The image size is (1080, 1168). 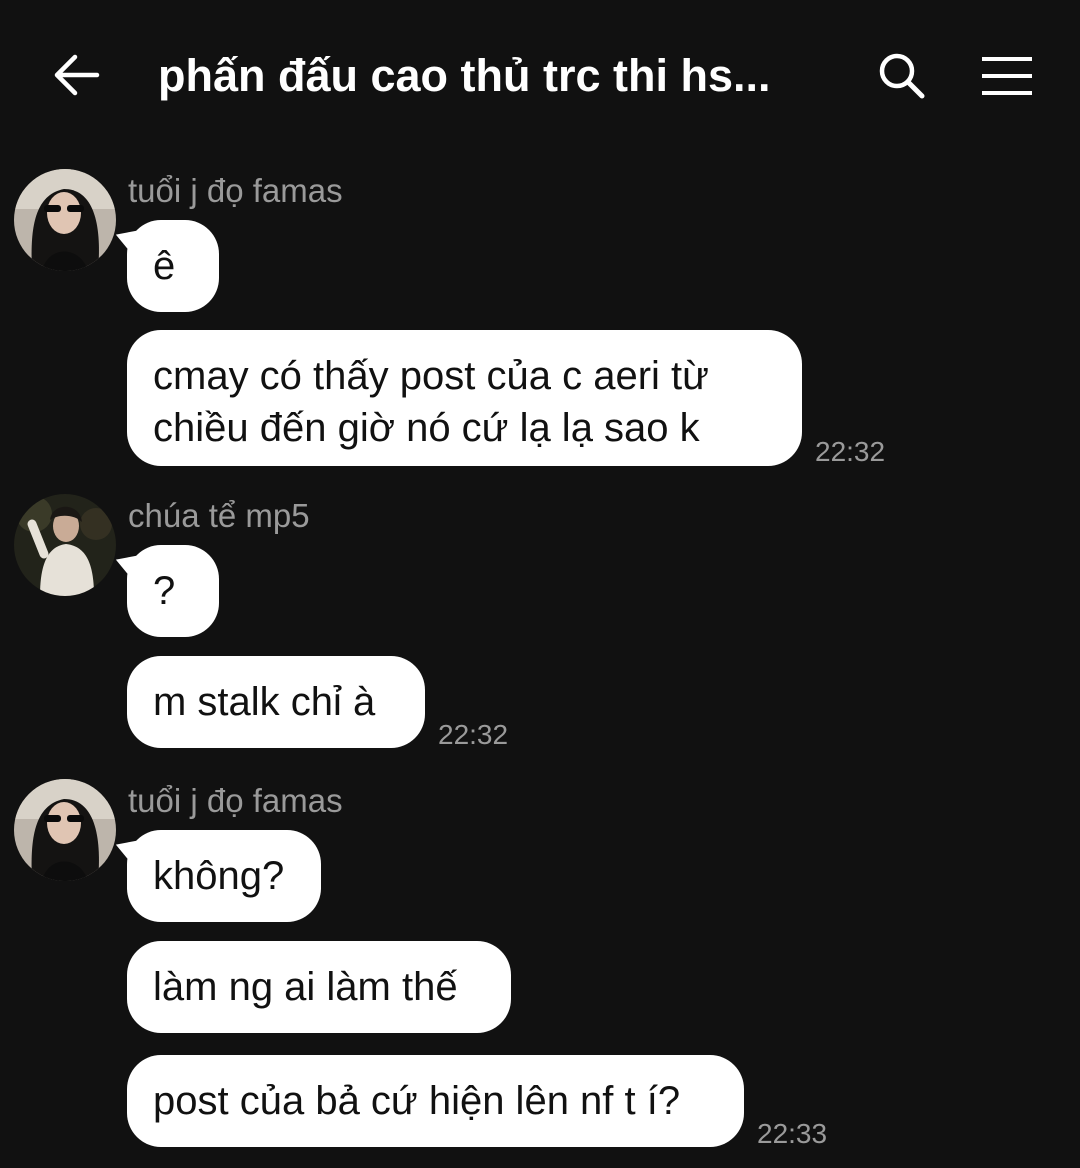 I want to click on message-bubble: m stalk chỉ à, so click(x=276, y=702).